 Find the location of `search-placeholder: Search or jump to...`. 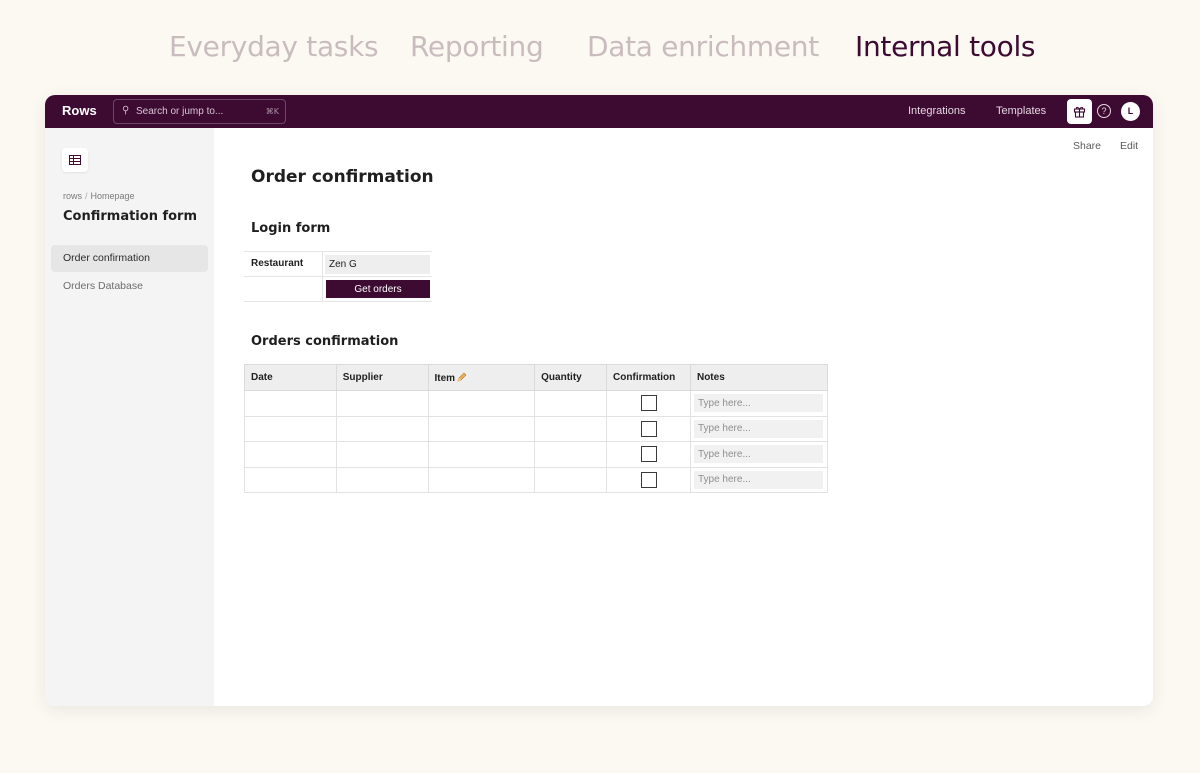

search-placeholder: Search or jump to... is located at coordinates (180, 111).